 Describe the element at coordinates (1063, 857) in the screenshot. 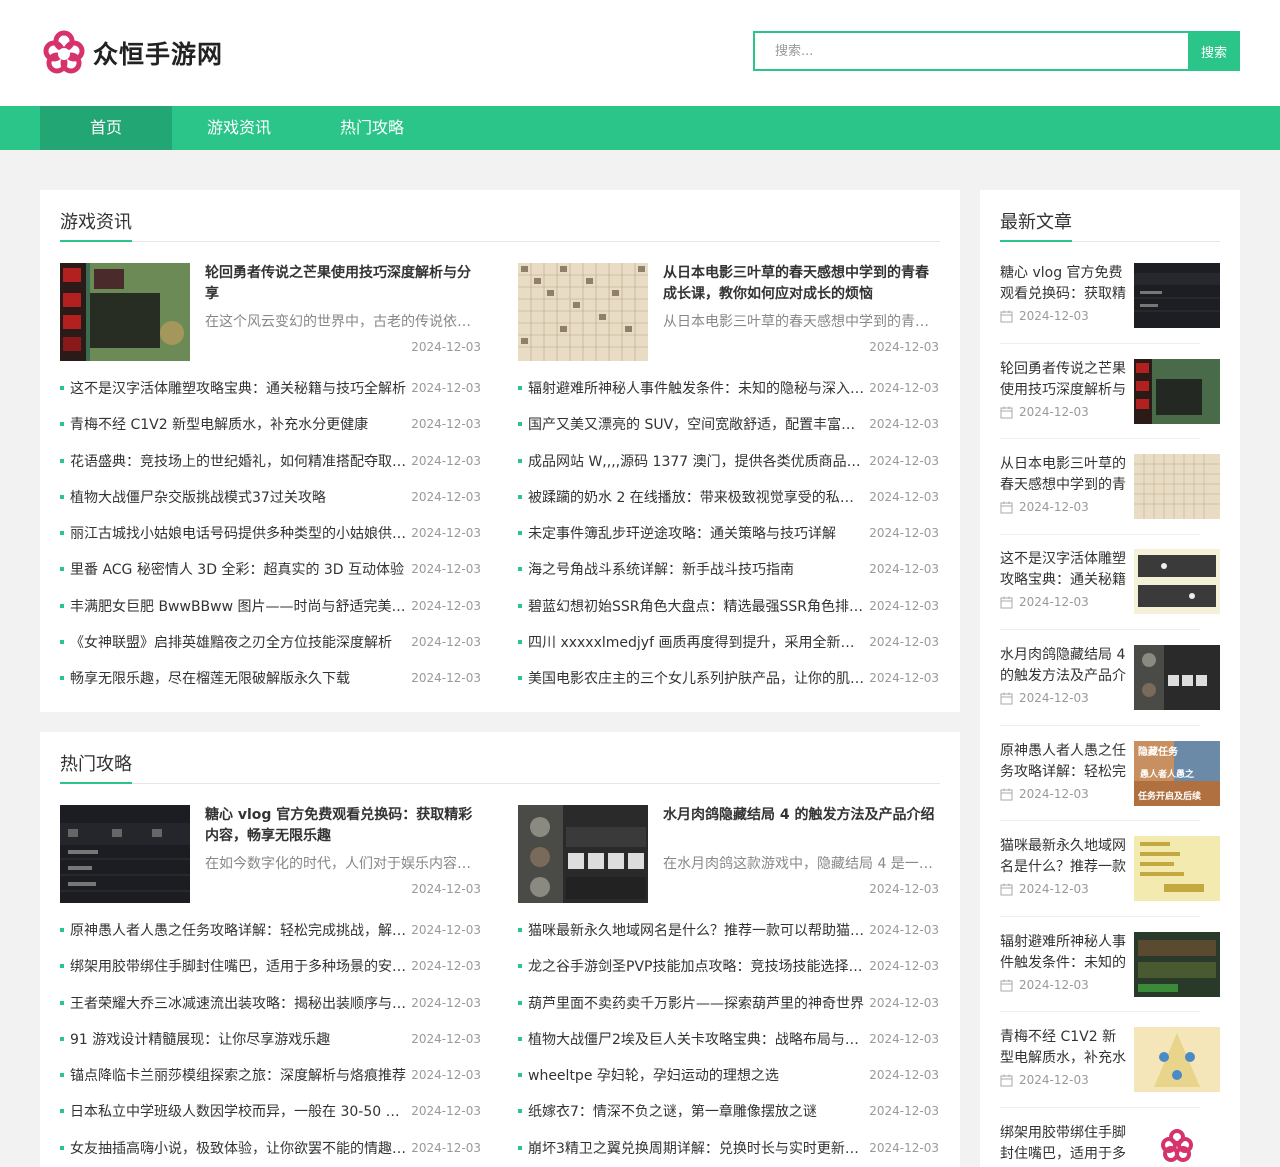

I see `sidebar-article-title: 猫咪最新永久地域网名是什么？推荐一款产品` at that location.